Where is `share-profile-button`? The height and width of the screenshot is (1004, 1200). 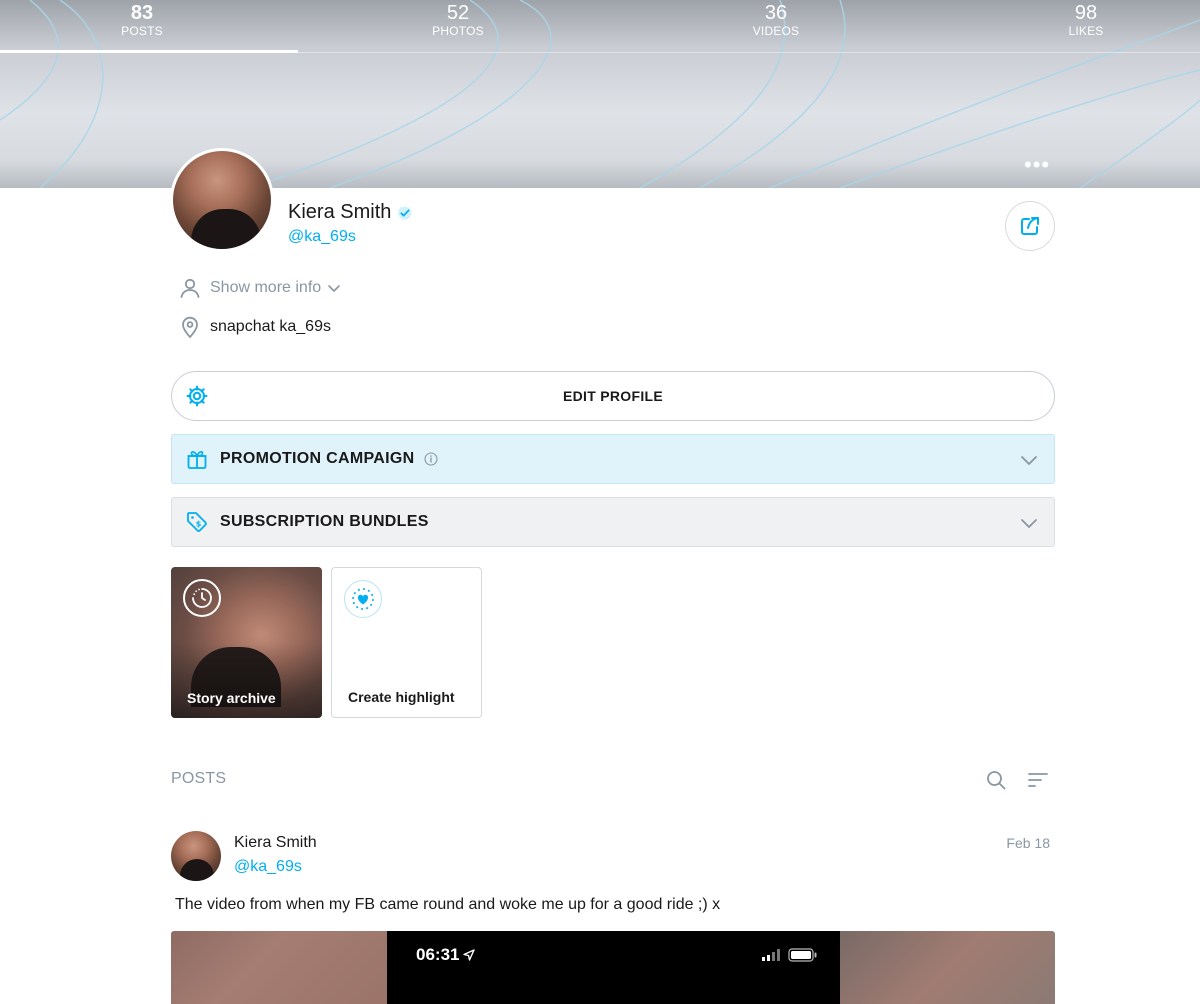
share-profile-button is located at coordinates (1030, 226).